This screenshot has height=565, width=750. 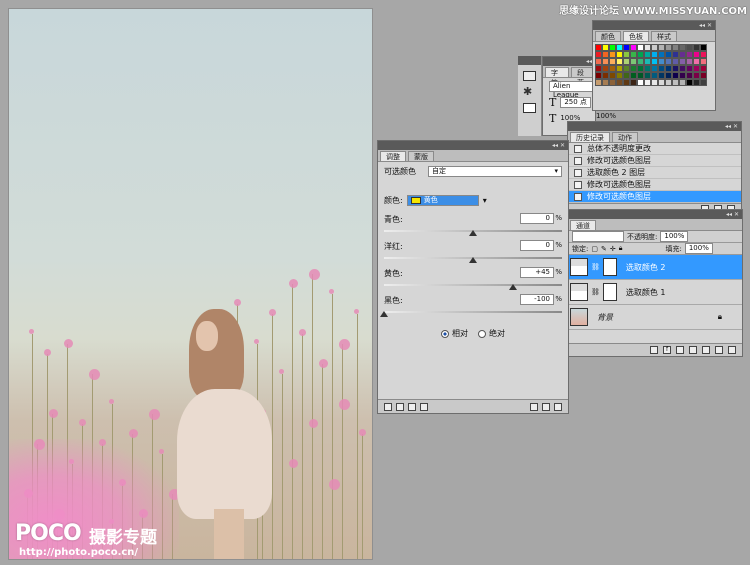 What do you see at coordinates (575, 102) in the screenshot?
I see `font-size-field: 250 点` at bounding box center [575, 102].